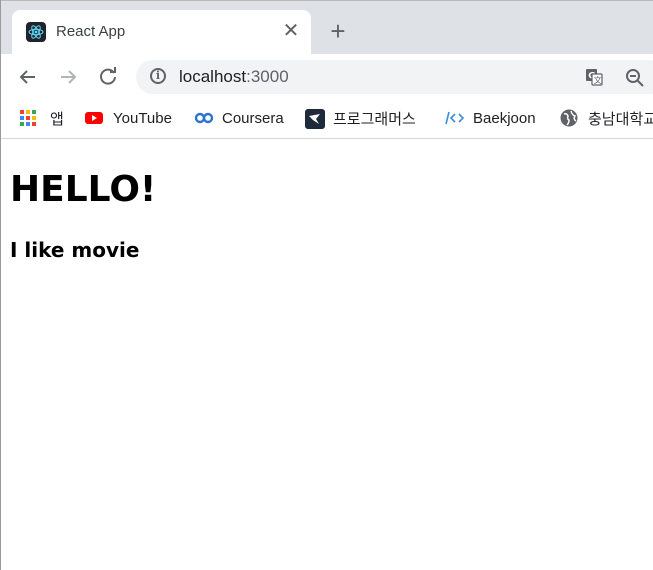 This screenshot has height=570, width=653. I want to click on tab-title: React App, so click(91, 31).